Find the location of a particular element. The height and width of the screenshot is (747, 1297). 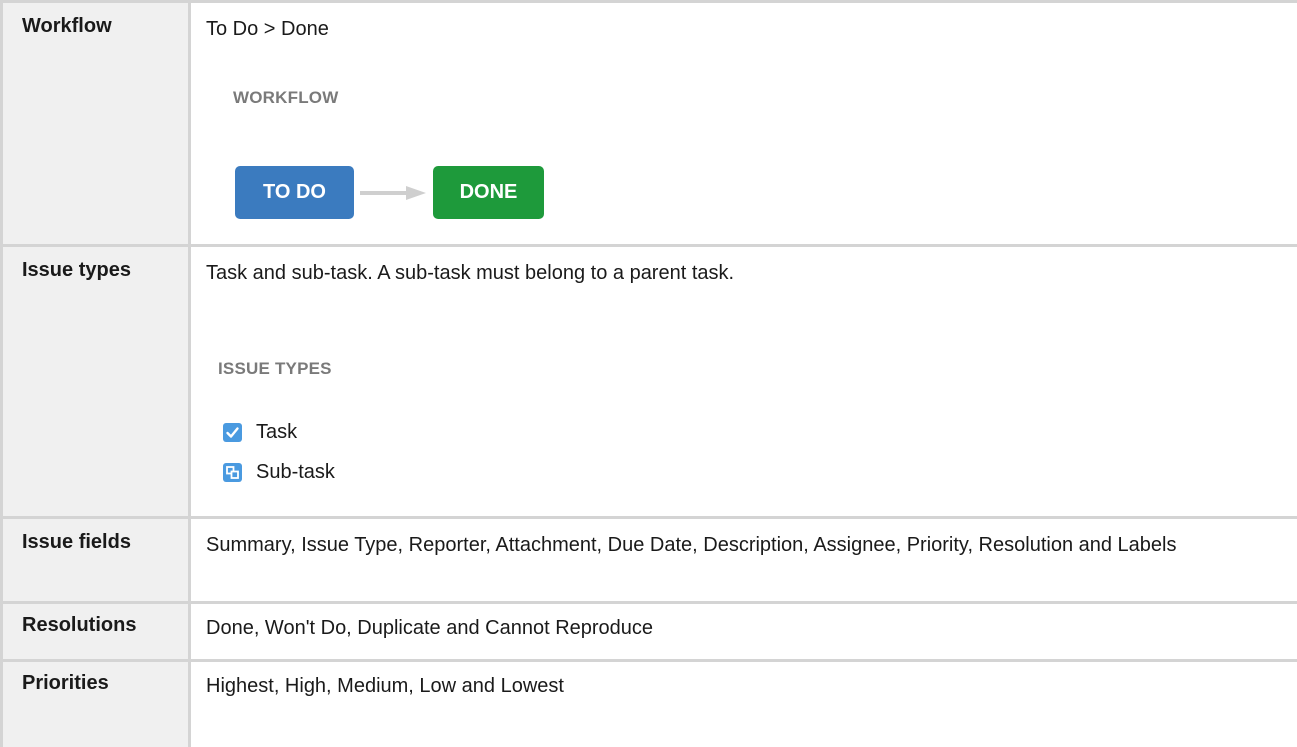

workflow-section-heading: WORKFLOW is located at coordinates (286, 97).